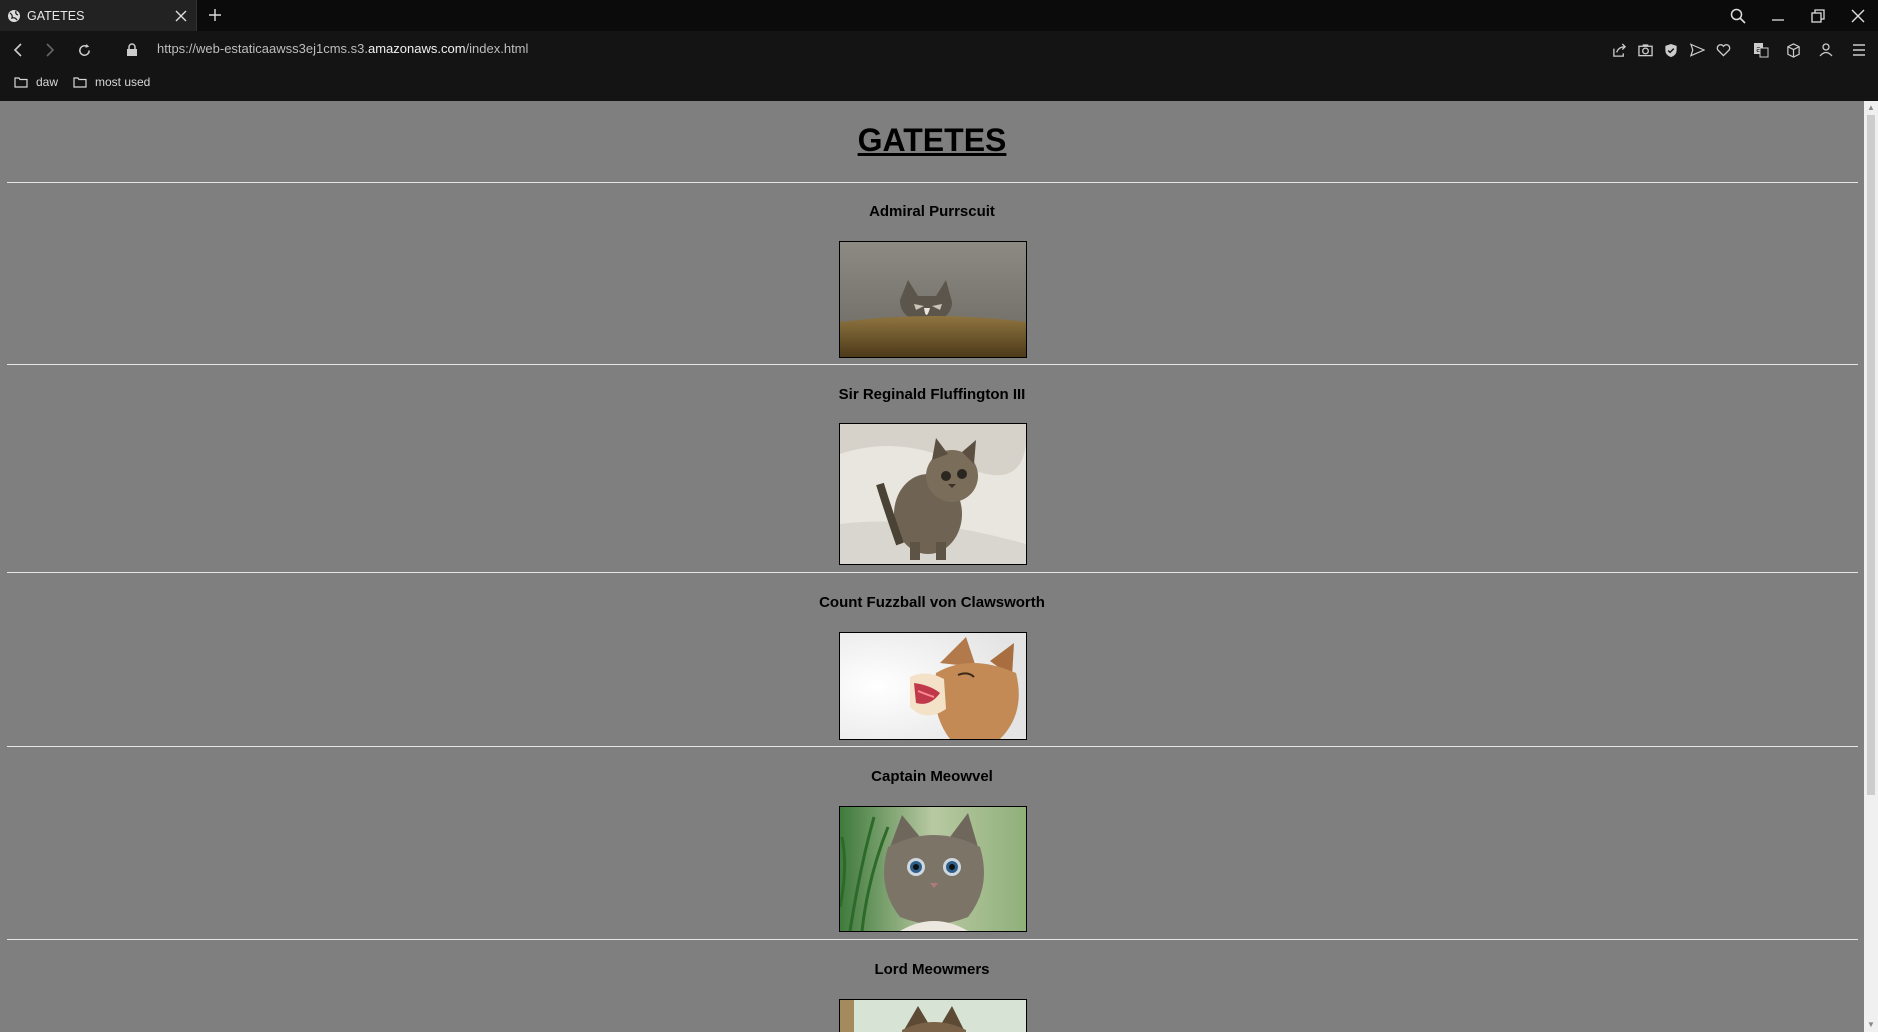 This screenshot has height=1032, width=1878. Describe the element at coordinates (1818, 15) in the screenshot. I see `restore-icon` at that location.